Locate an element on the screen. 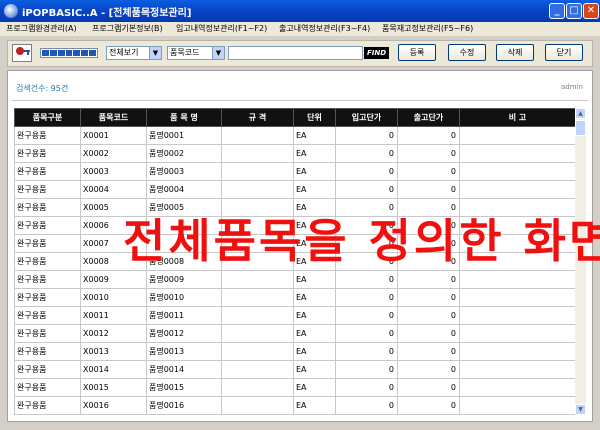 The image size is (600, 430). table-row: 완구용품 X0003 품명0003 EA 0 0 is located at coordinates (295, 171).